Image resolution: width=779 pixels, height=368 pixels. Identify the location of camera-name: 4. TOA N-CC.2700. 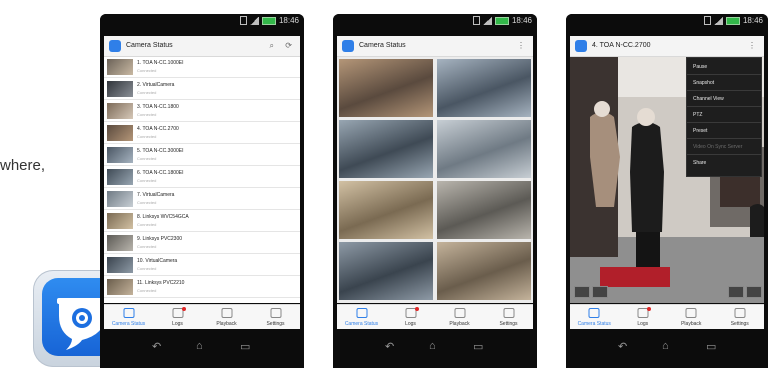
(158, 129).